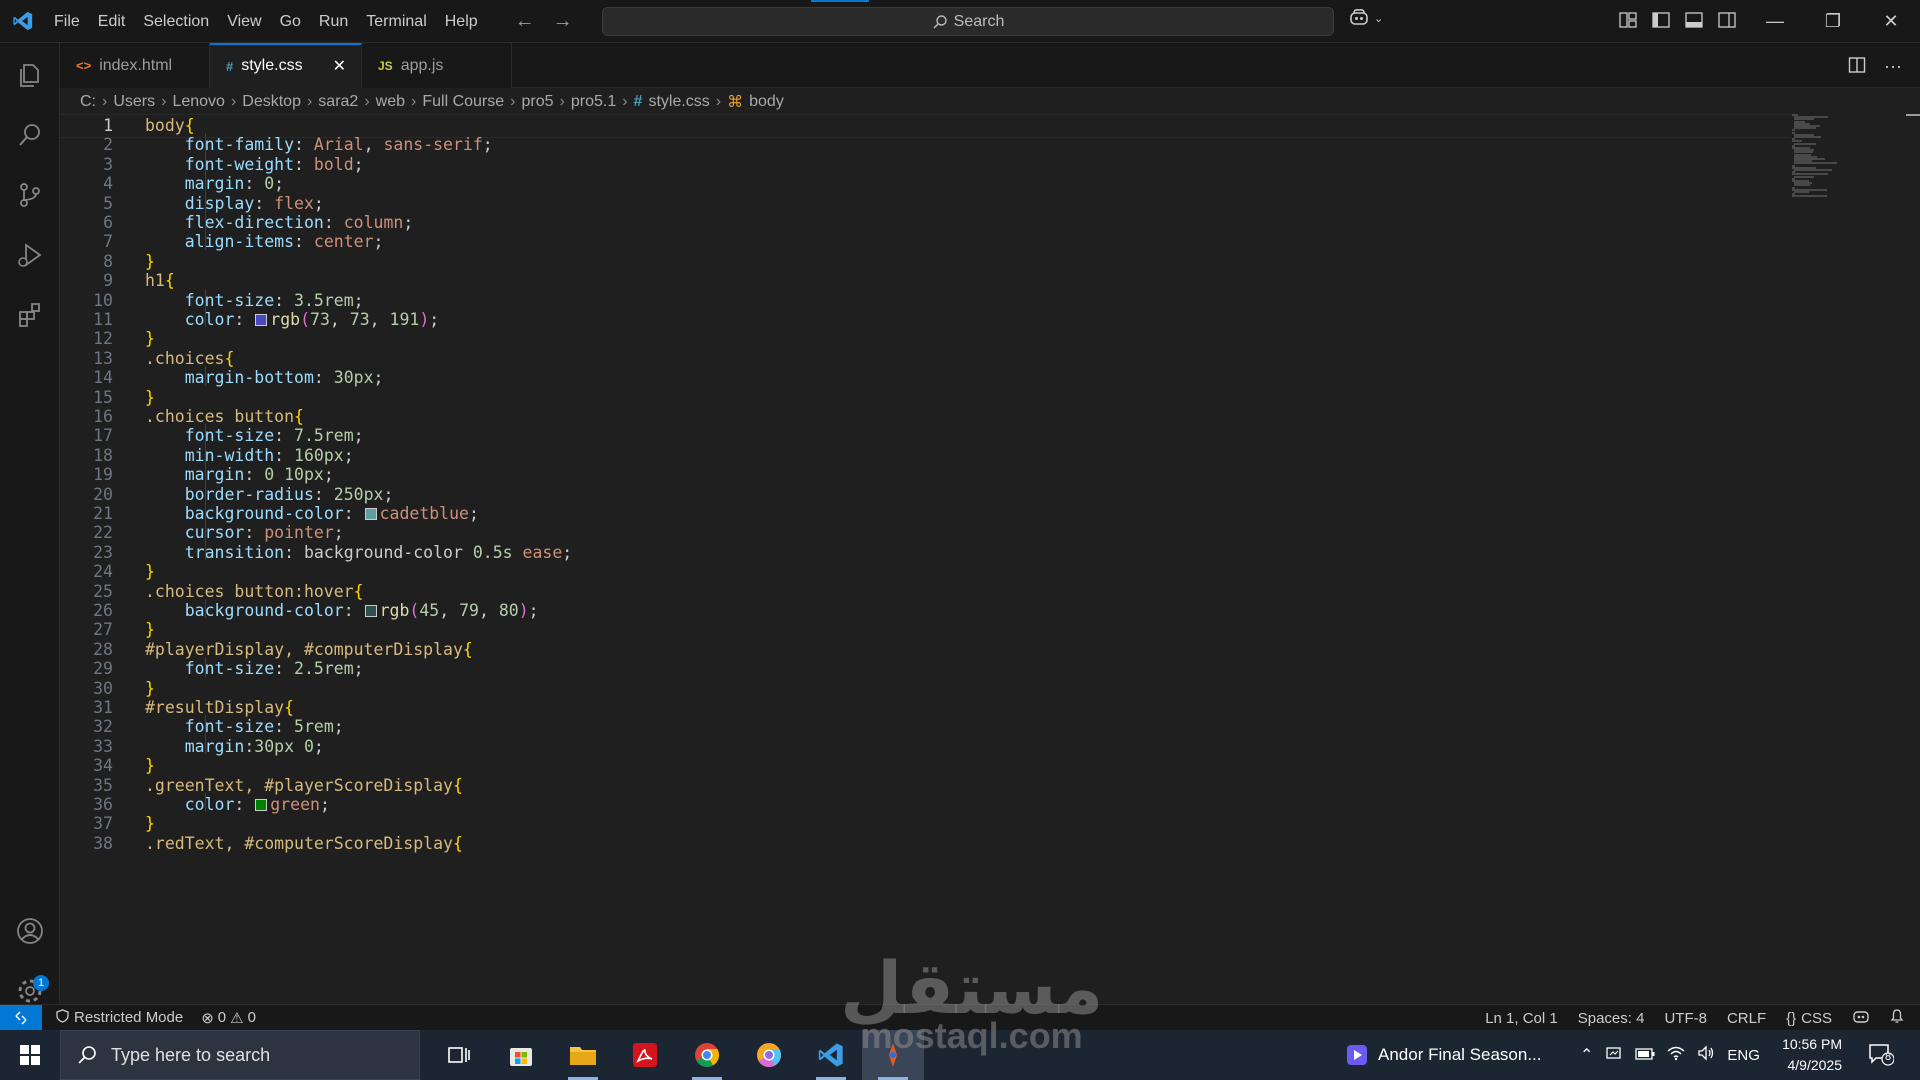 This screenshot has height=1080, width=1920. I want to click on forward-arrow-icon: →, so click(563, 21).